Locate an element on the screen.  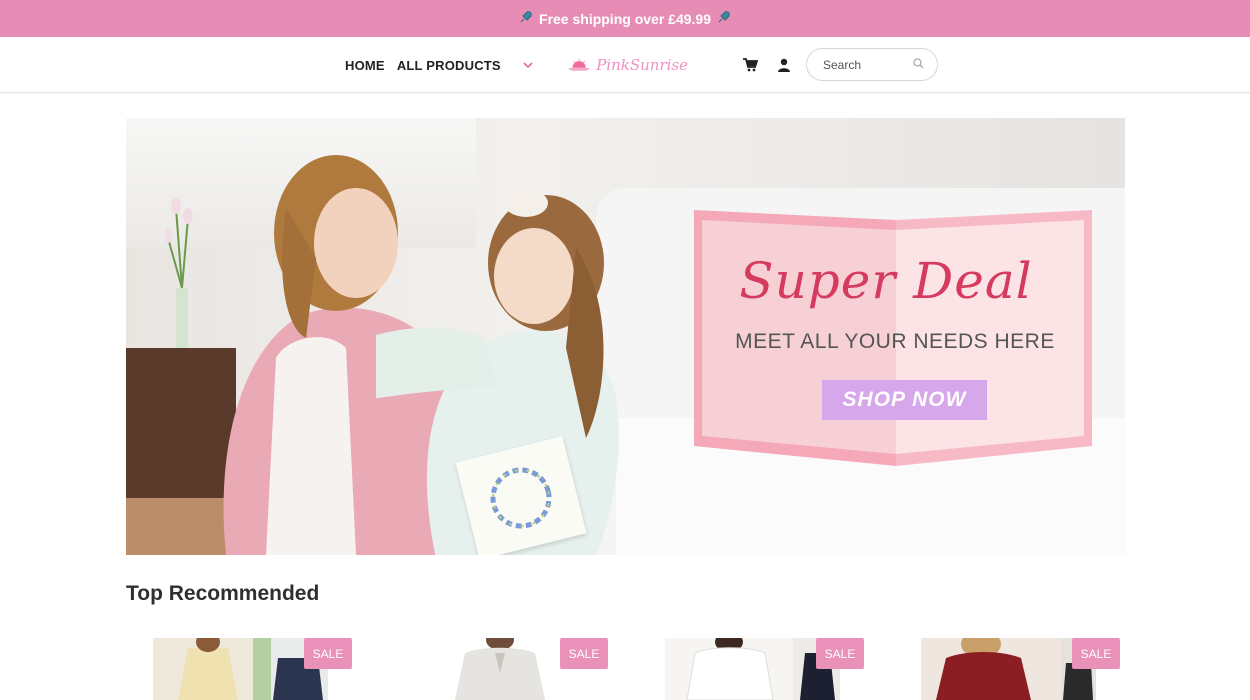
site-logo: PinkSunrise is located at coordinates (628, 65).